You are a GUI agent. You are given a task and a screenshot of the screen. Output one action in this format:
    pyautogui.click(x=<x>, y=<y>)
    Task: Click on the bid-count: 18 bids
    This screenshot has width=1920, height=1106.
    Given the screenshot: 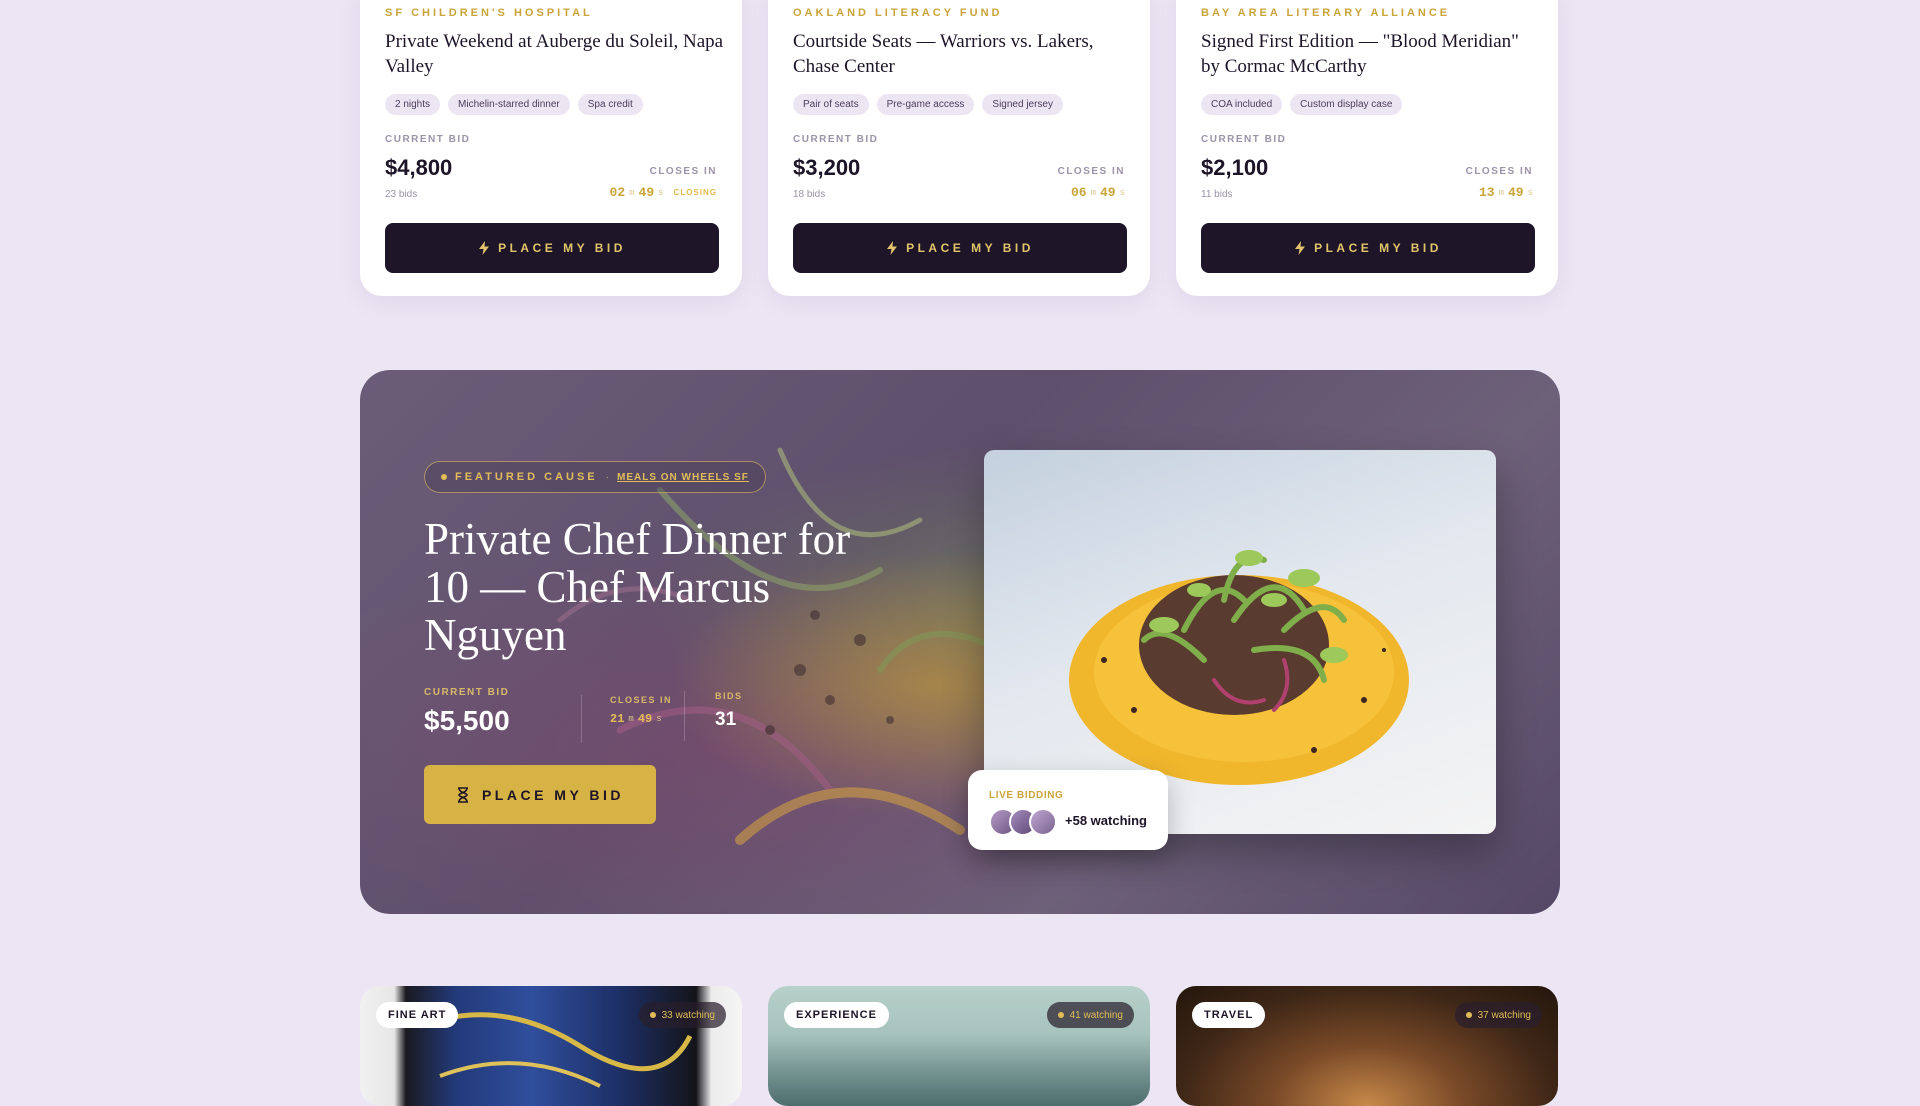 What is the action you would take?
    pyautogui.click(x=809, y=194)
    